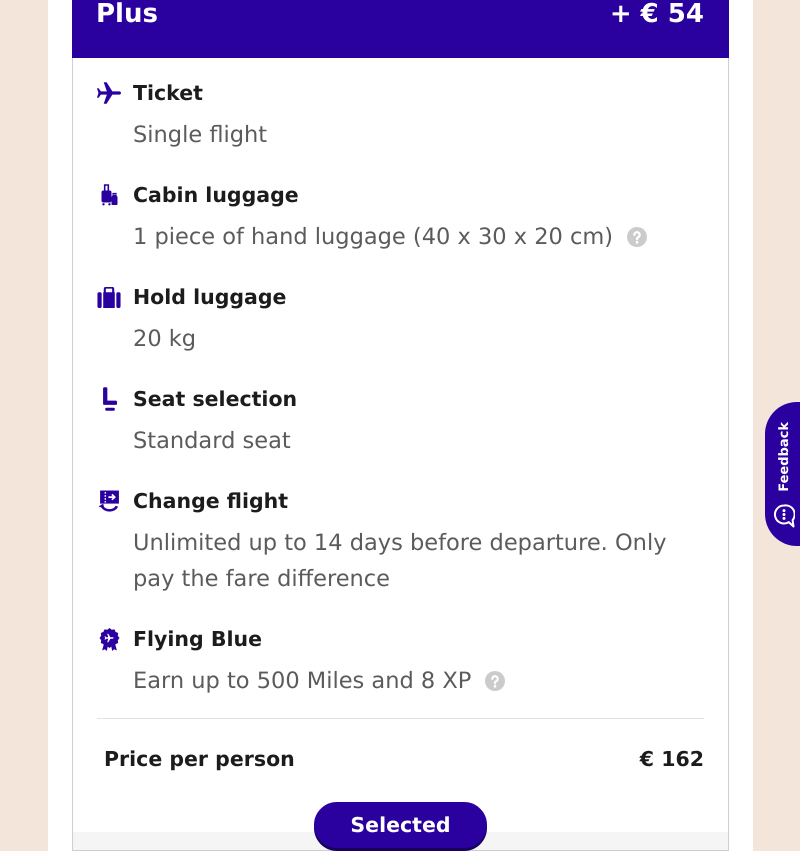 The width and height of the screenshot is (800, 851). Describe the element at coordinates (210, 501) in the screenshot. I see `feature-title: Change flight` at that location.